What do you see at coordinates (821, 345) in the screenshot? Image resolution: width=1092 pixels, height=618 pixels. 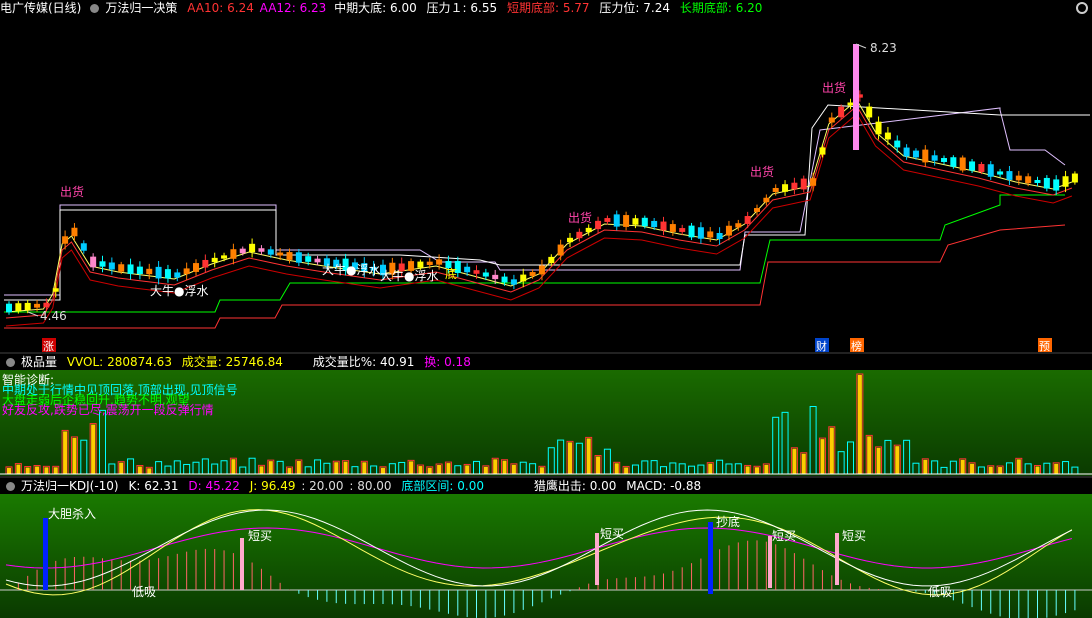 I see `badge-label: 财` at bounding box center [821, 345].